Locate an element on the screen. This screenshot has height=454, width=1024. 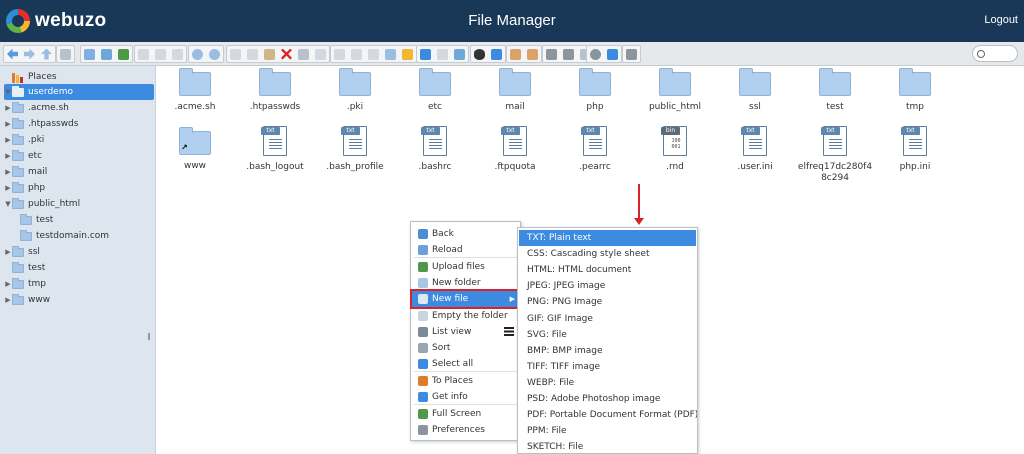
new-file-type-item: WEBP: File is located at coordinates (607, 383).